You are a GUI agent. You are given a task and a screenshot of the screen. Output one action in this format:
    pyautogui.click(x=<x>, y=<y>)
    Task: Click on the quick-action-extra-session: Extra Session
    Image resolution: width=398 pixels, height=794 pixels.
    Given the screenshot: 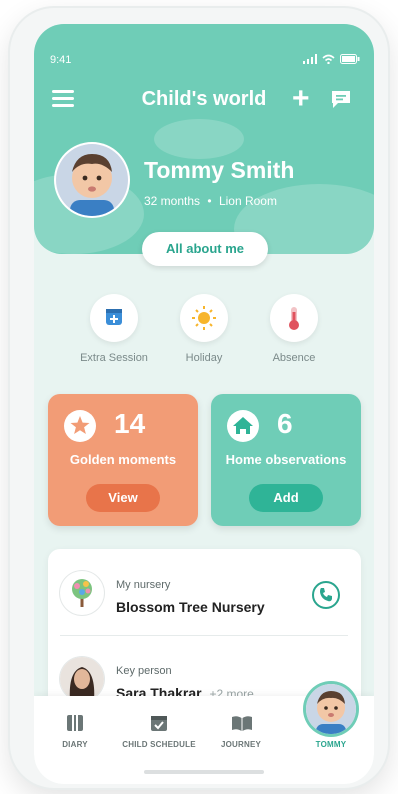 What is the action you would take?
    pyautogui.click(x=114, y=329)
    